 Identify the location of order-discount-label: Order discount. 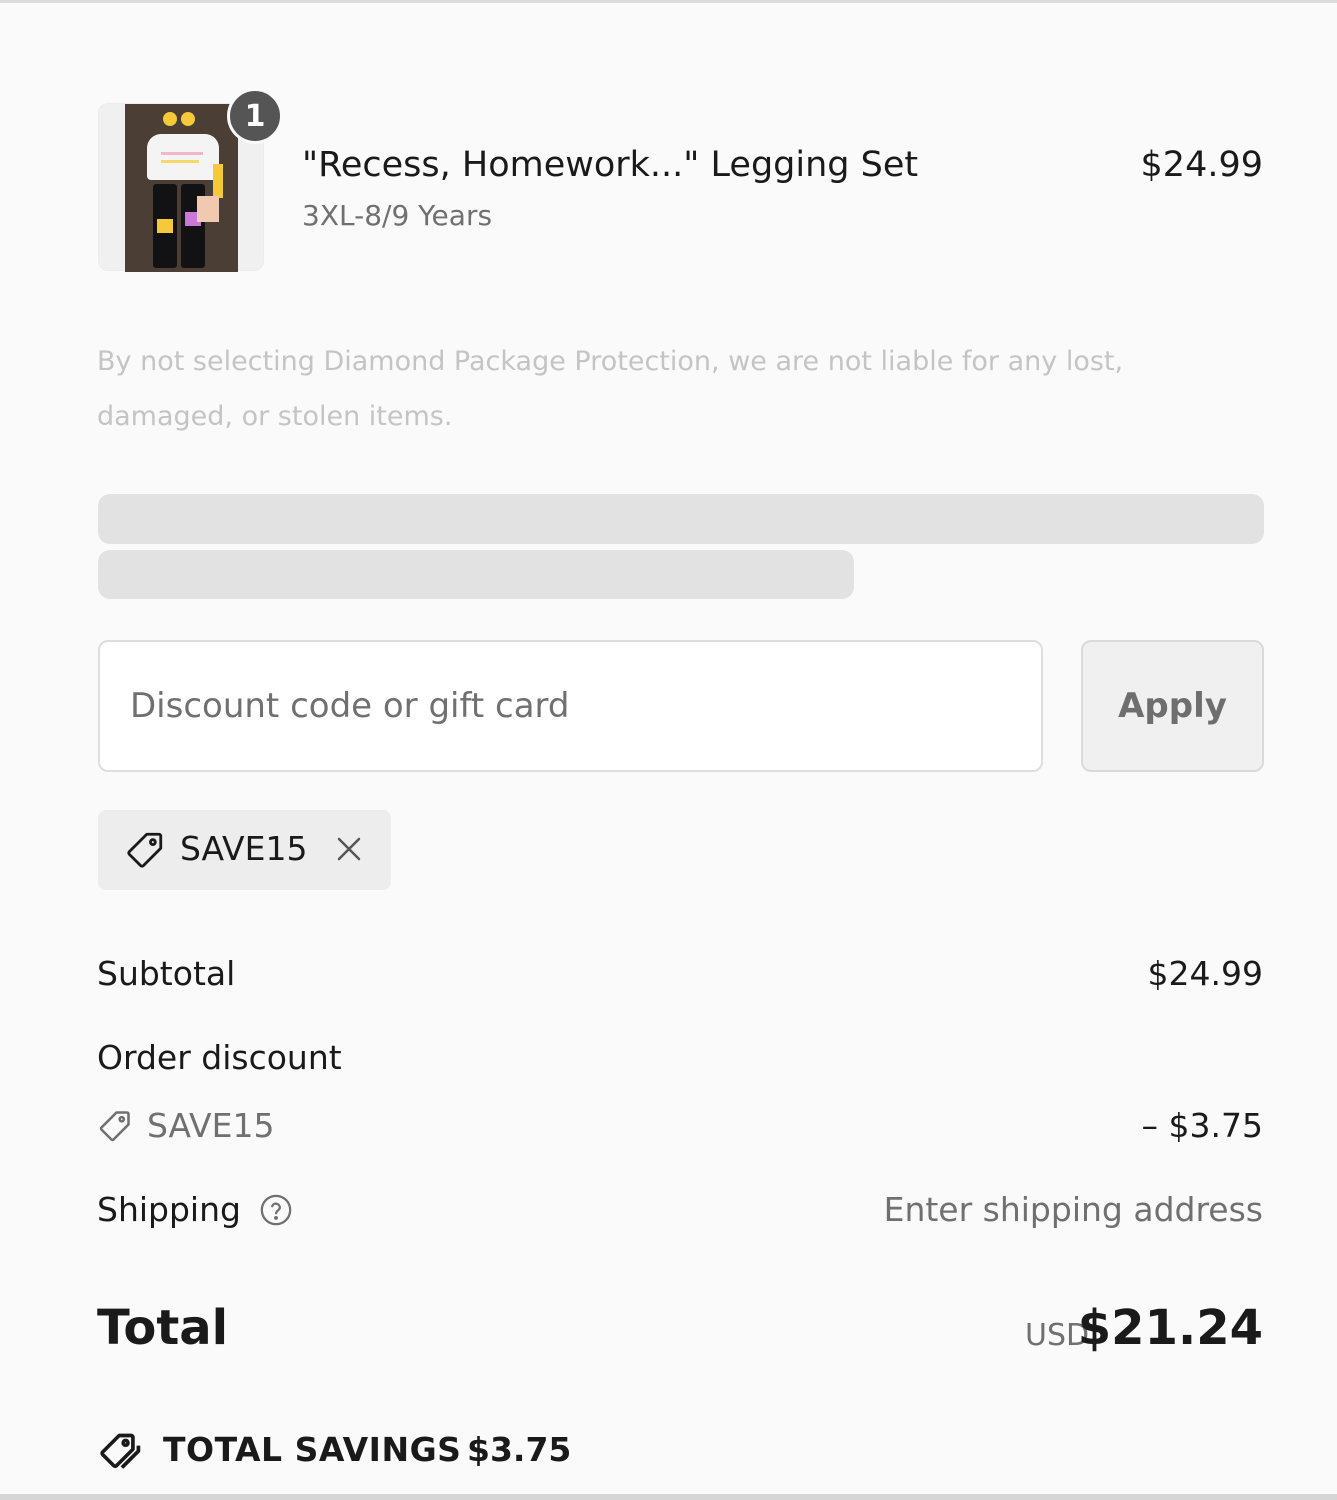
(219, 1057).